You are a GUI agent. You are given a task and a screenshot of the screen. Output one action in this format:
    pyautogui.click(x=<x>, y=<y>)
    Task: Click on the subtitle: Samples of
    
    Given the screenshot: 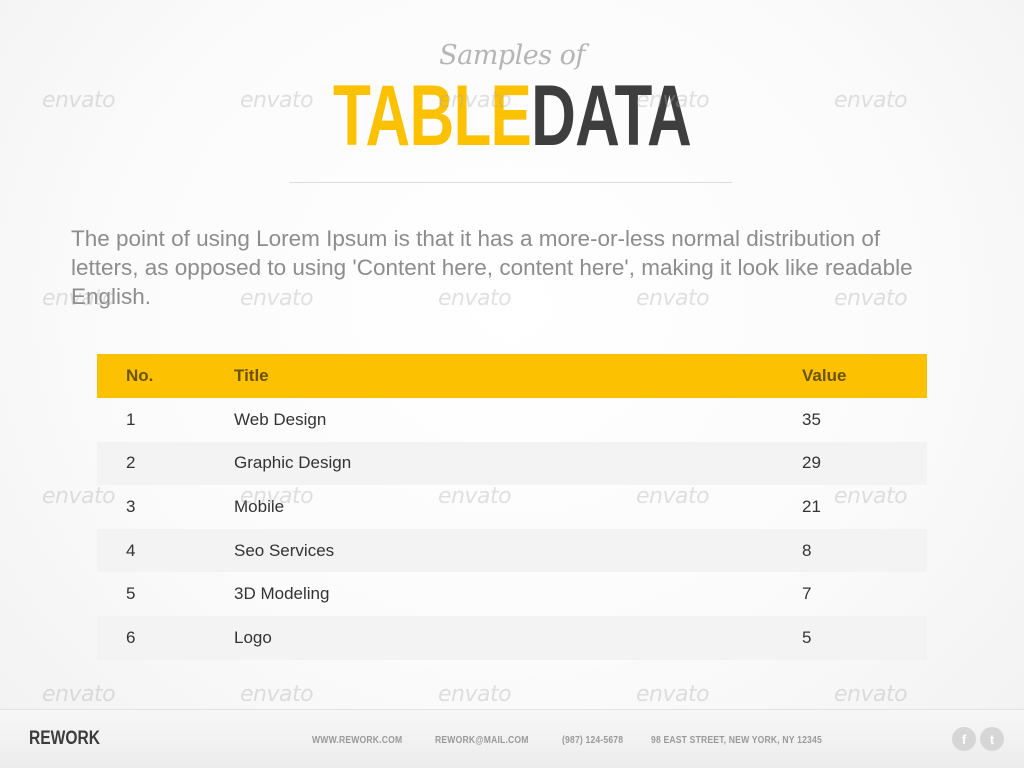 What is the action you would take?
    pyautogui.click(x=512, y=55)
    